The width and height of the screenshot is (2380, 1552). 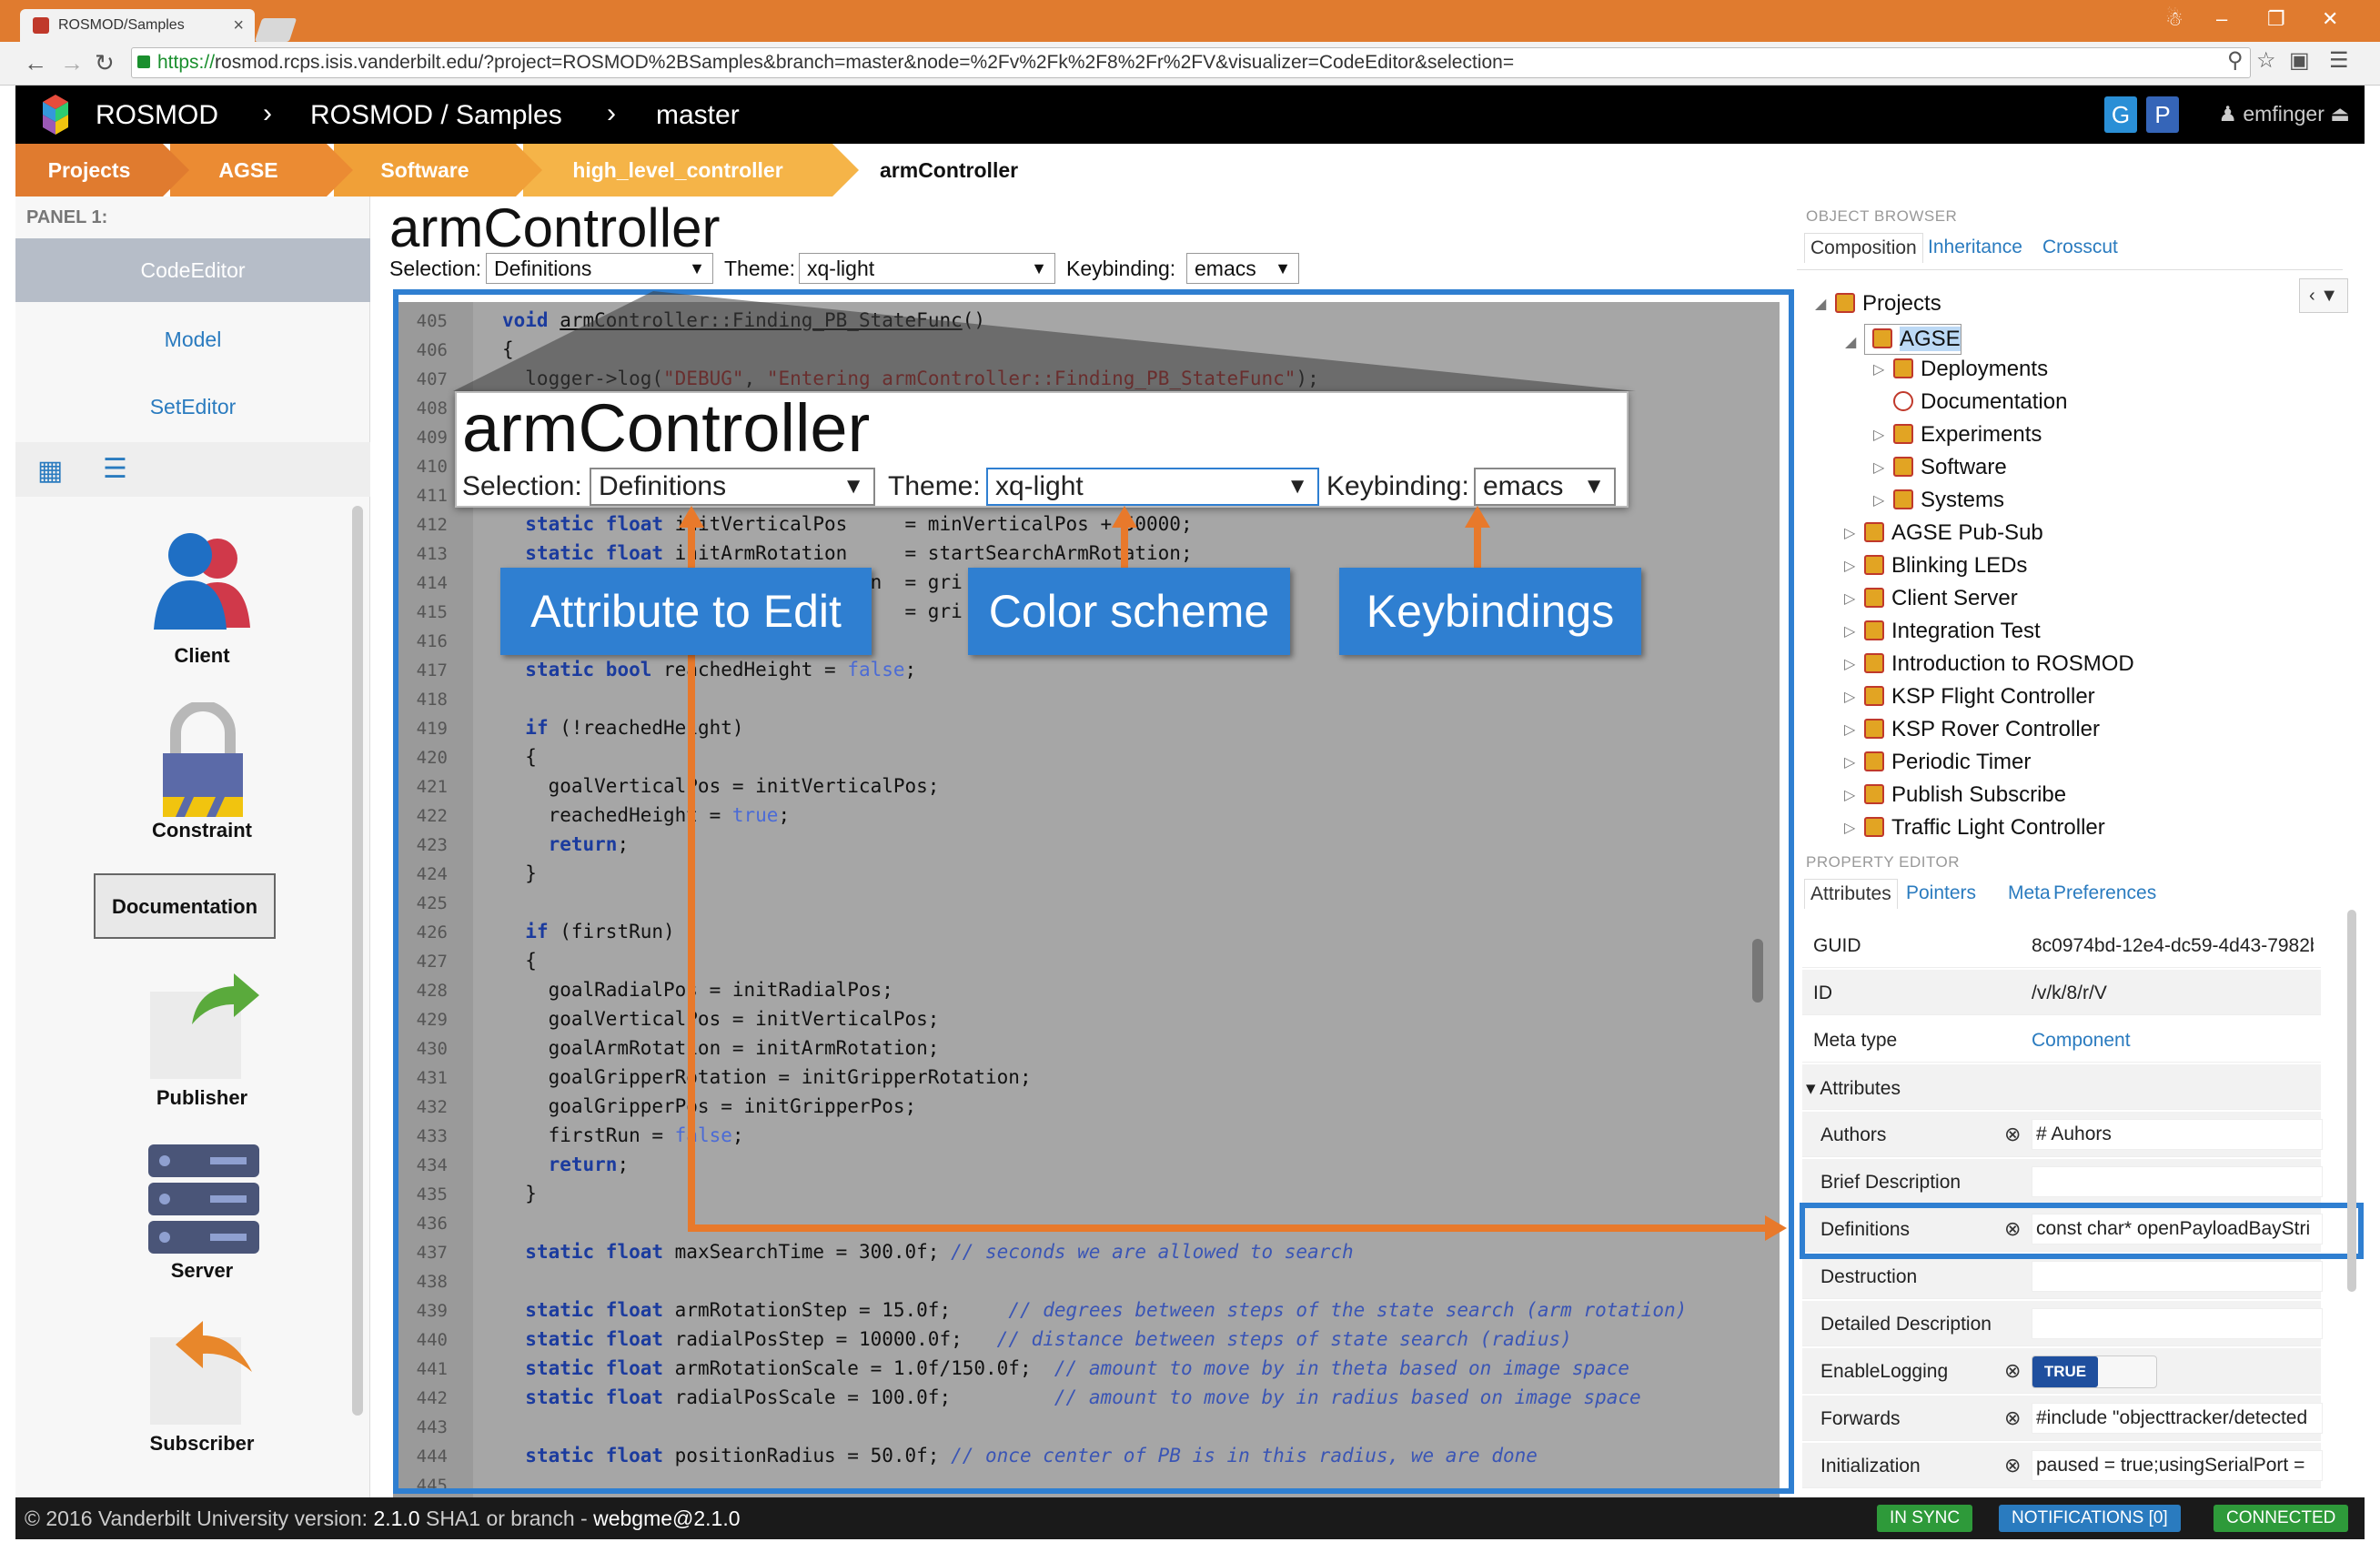 I want to click on collapse-icon: ▾, so click(x=1811, y=1089).